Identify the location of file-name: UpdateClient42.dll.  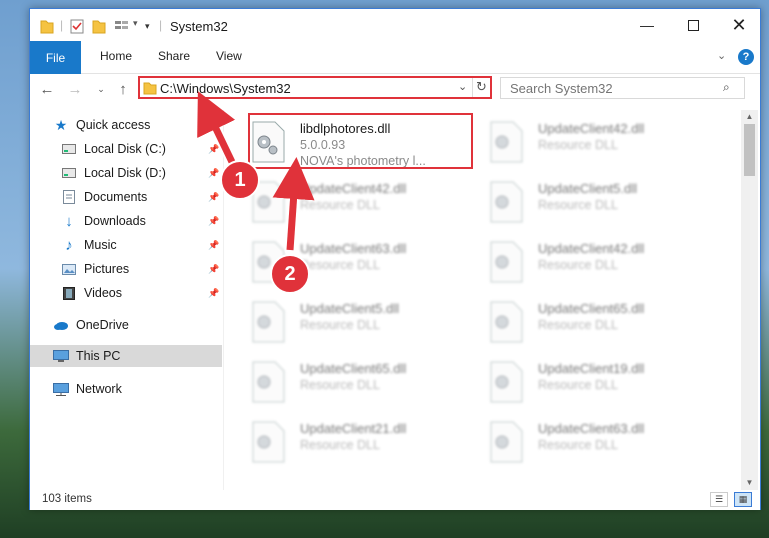
(591, 128).